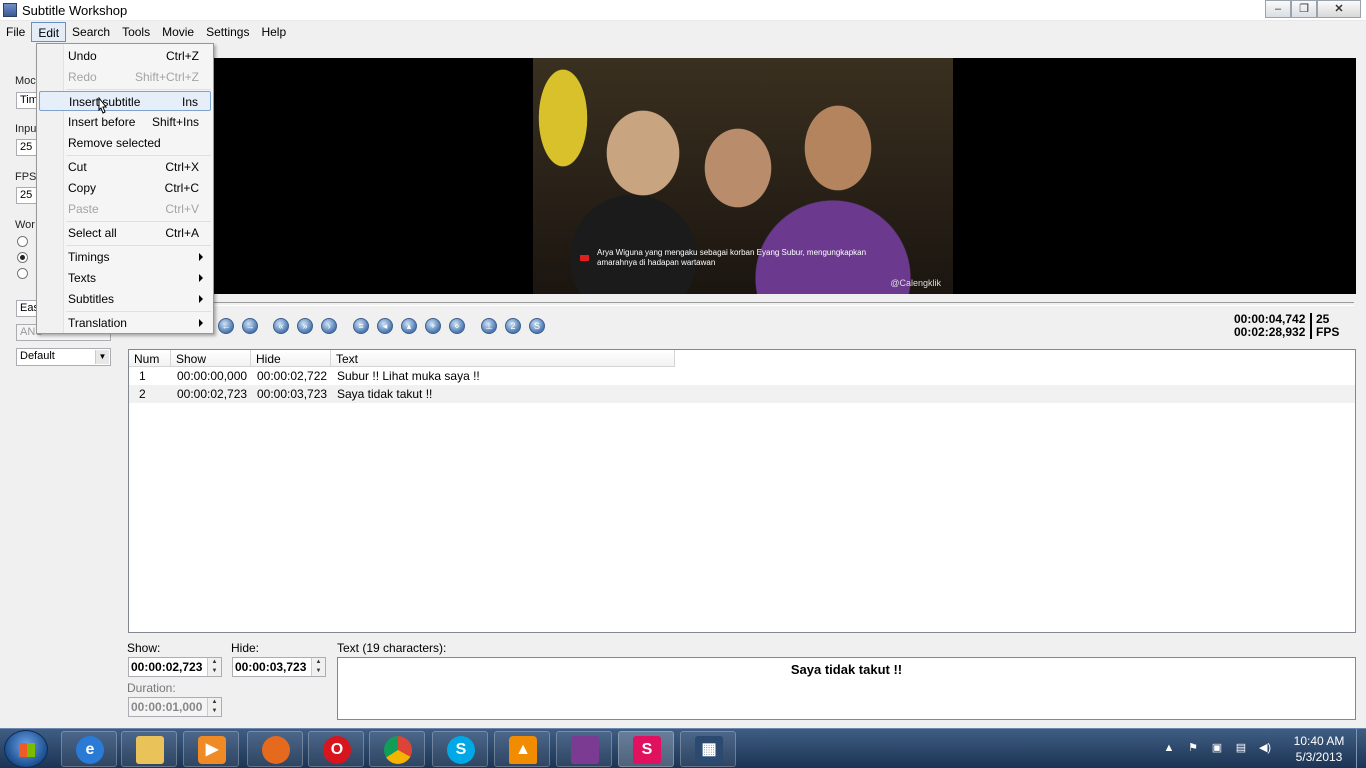 This screenshot has height=768, width=1366. What do you see at coordinates (125, 167) in the screenshot?
I see `menu-item-cut: Cut Ctrl+X` at bounding box center [125, 167].